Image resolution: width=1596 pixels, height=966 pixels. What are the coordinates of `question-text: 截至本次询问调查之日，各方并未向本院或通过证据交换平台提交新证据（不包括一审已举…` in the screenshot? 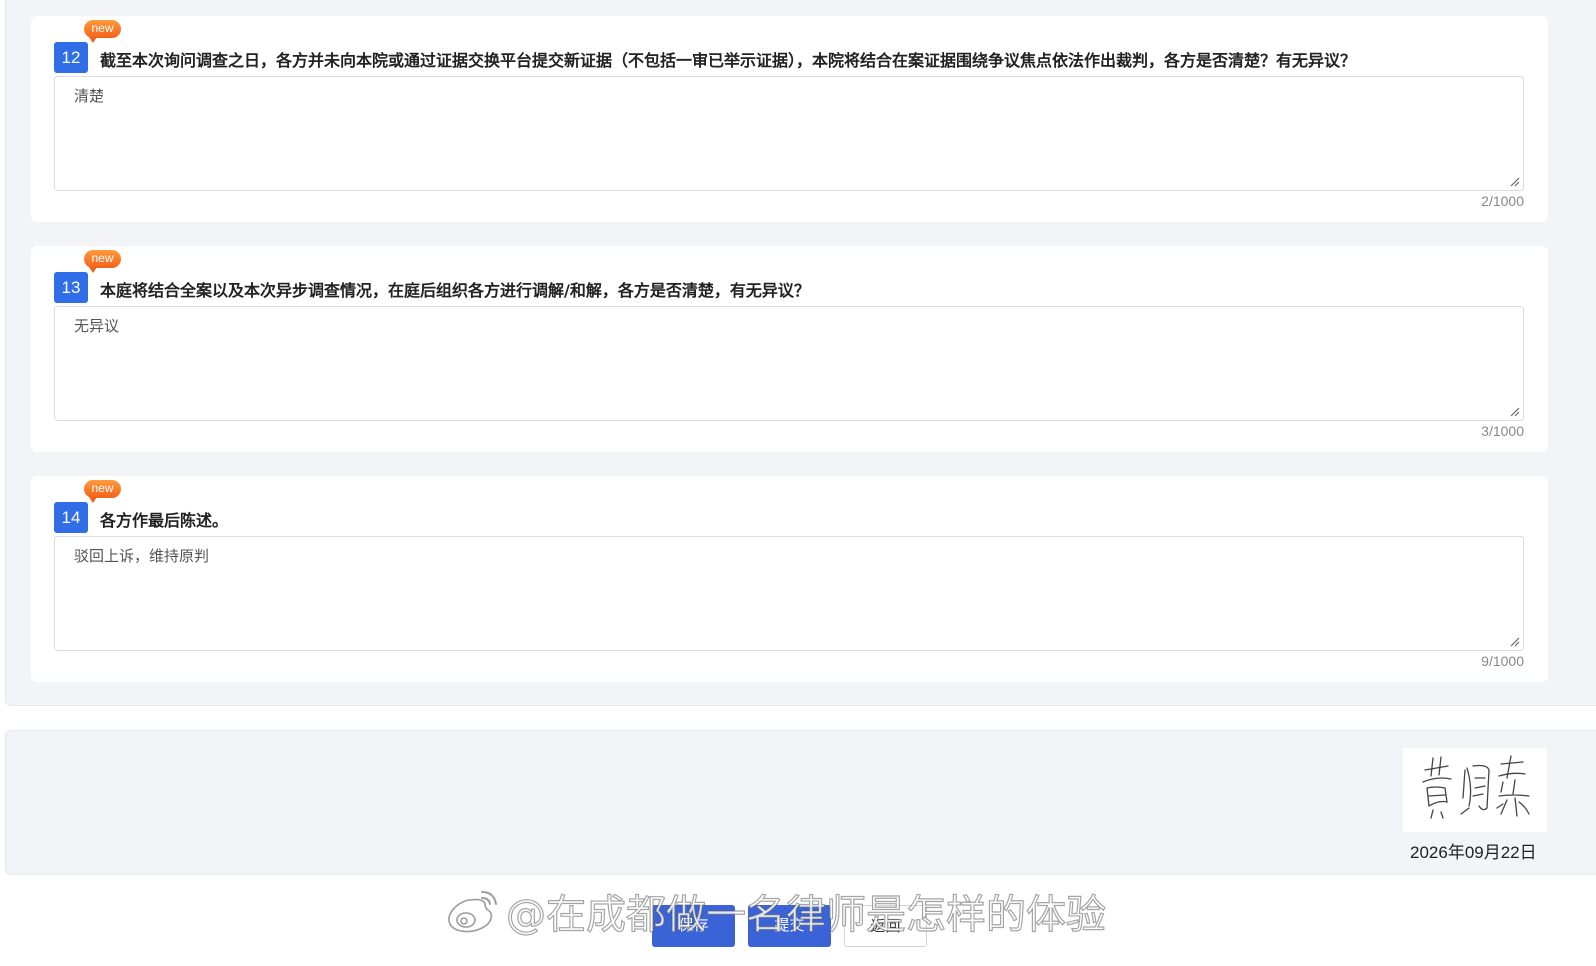 It's located at (728, 60).